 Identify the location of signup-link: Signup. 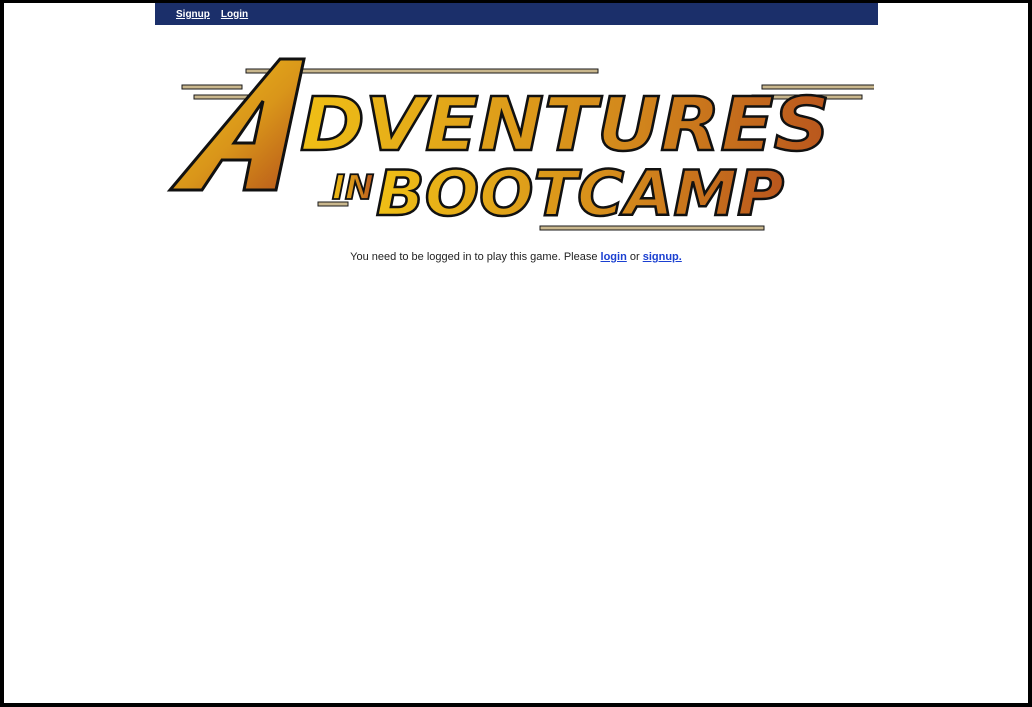
(193, 14).